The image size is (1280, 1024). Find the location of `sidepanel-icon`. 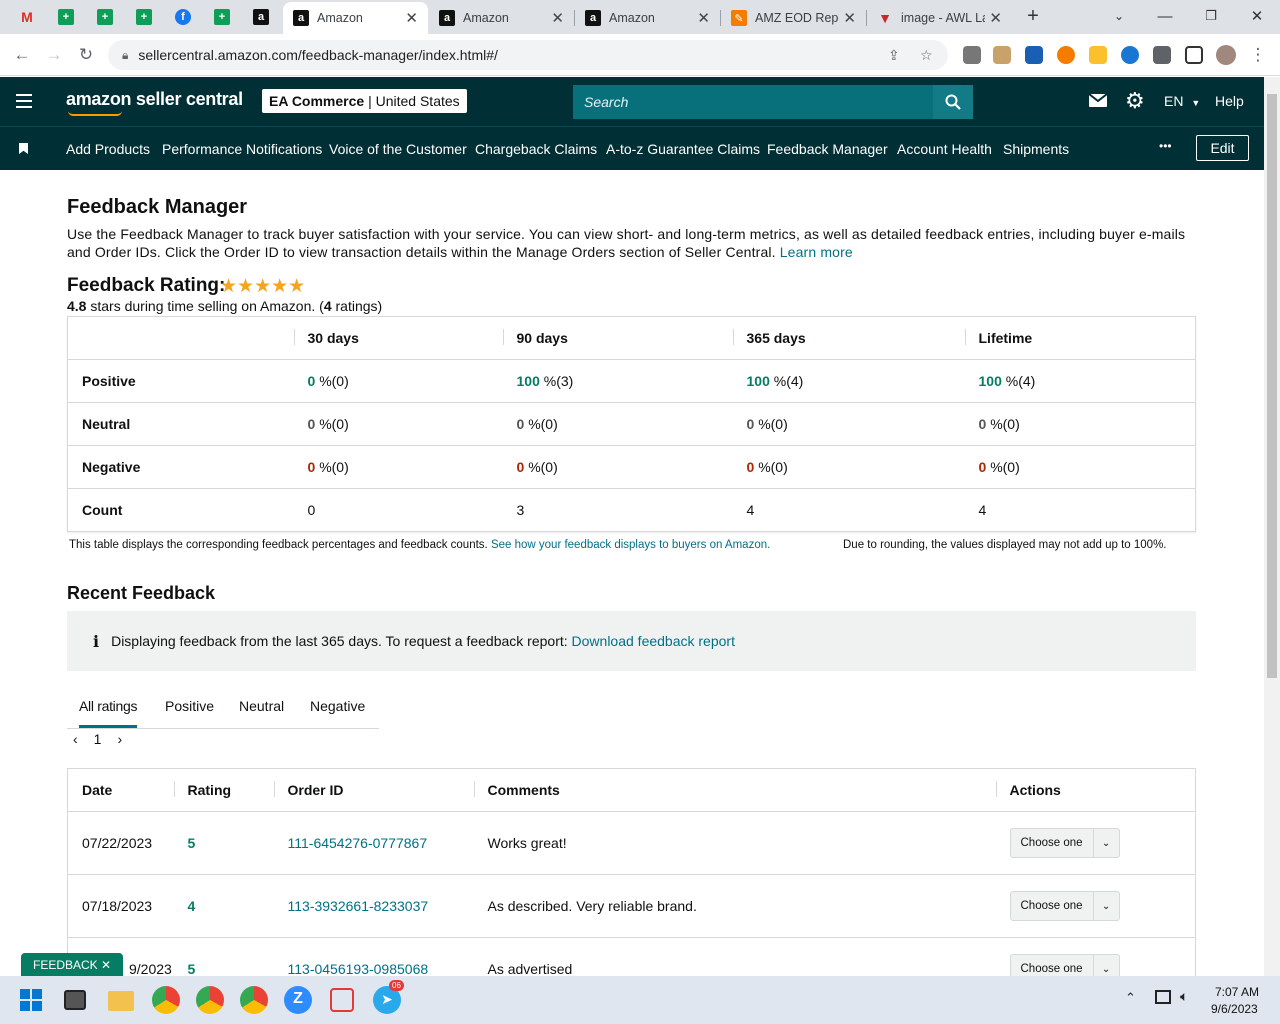

sidepanel-icon is located at coordinates (1194, 55).